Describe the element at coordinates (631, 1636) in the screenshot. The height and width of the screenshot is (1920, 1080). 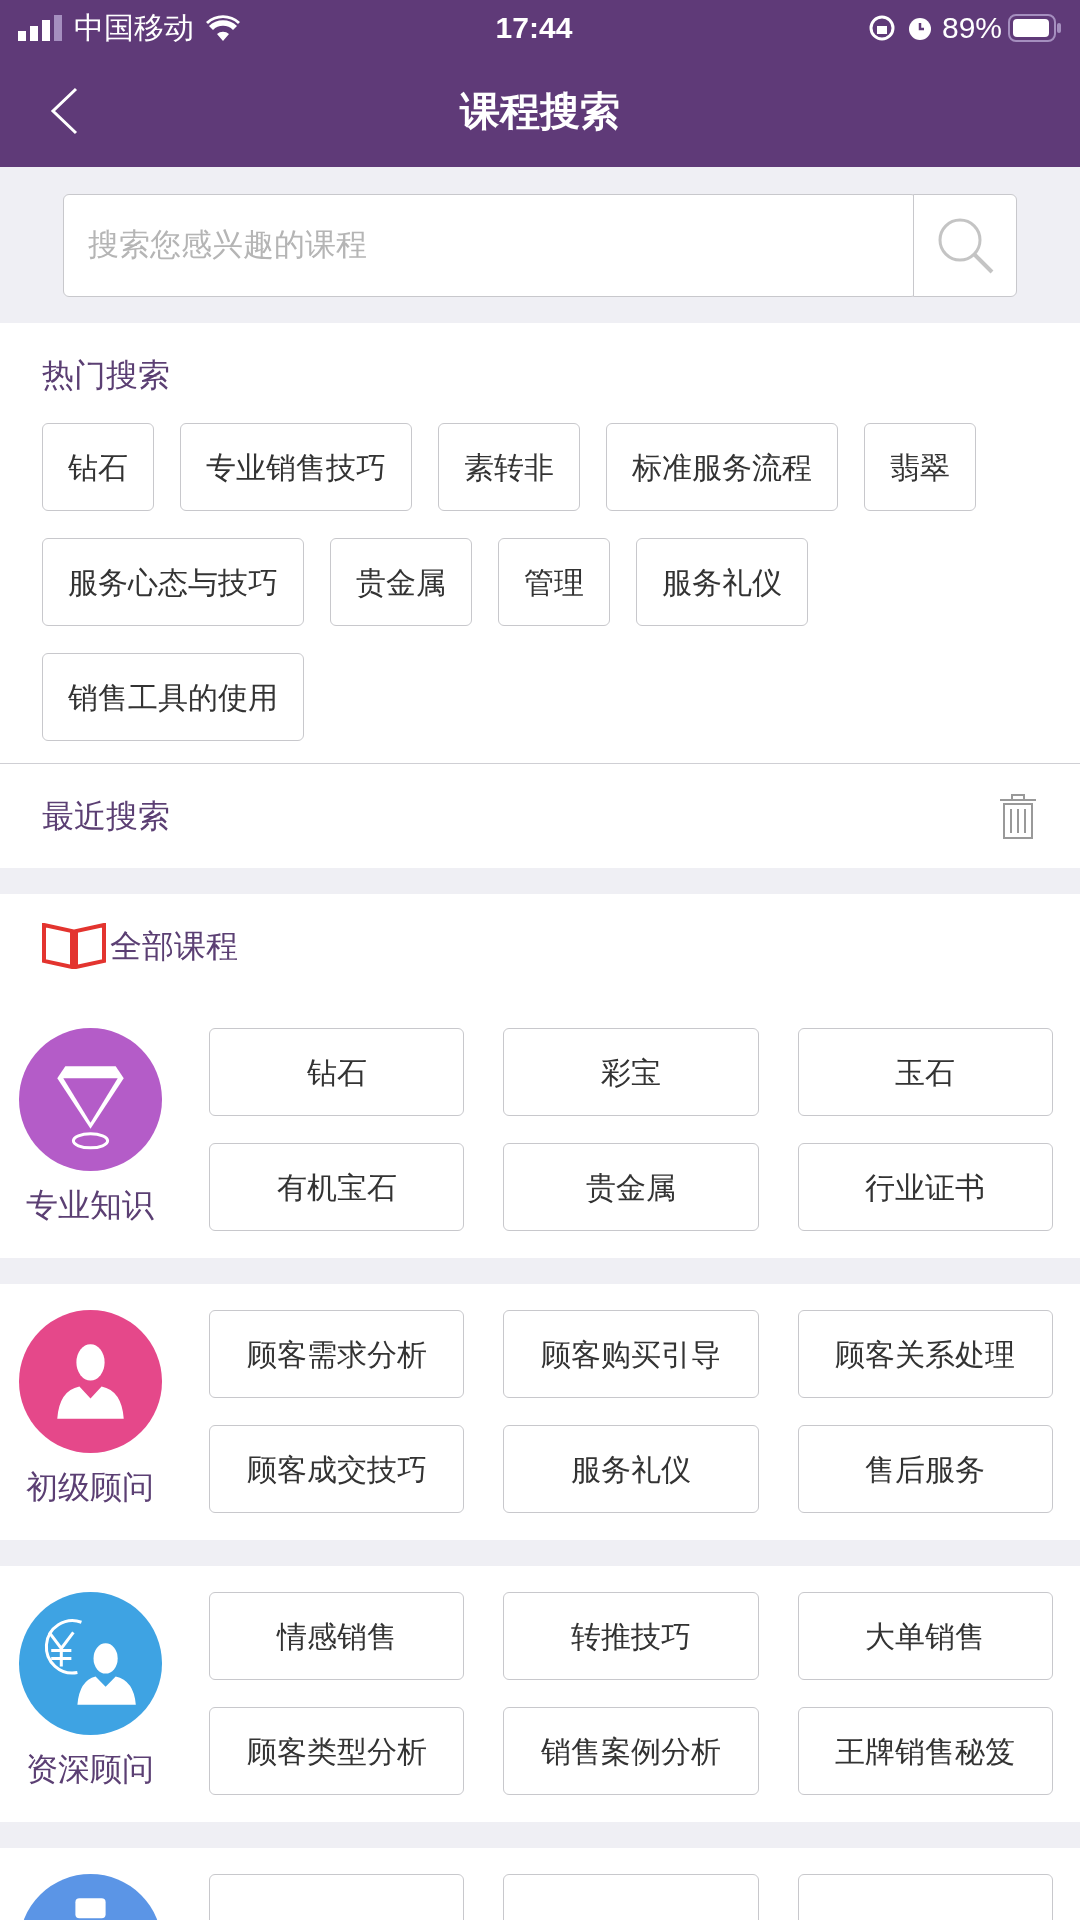
I see `course-button: 转推技巧` at that location.